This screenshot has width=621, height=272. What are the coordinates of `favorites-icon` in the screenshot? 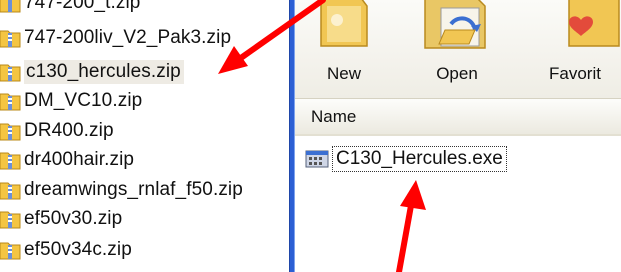 It's located at (594, 23).